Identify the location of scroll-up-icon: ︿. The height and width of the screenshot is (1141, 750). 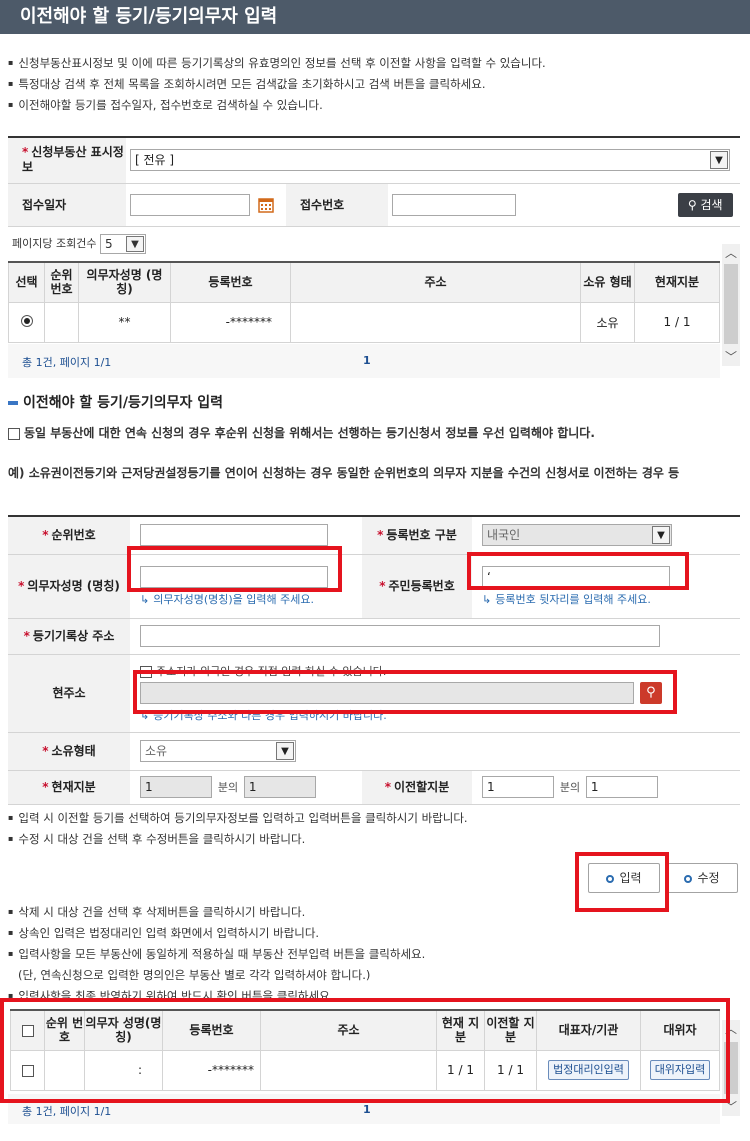
(731, 253).